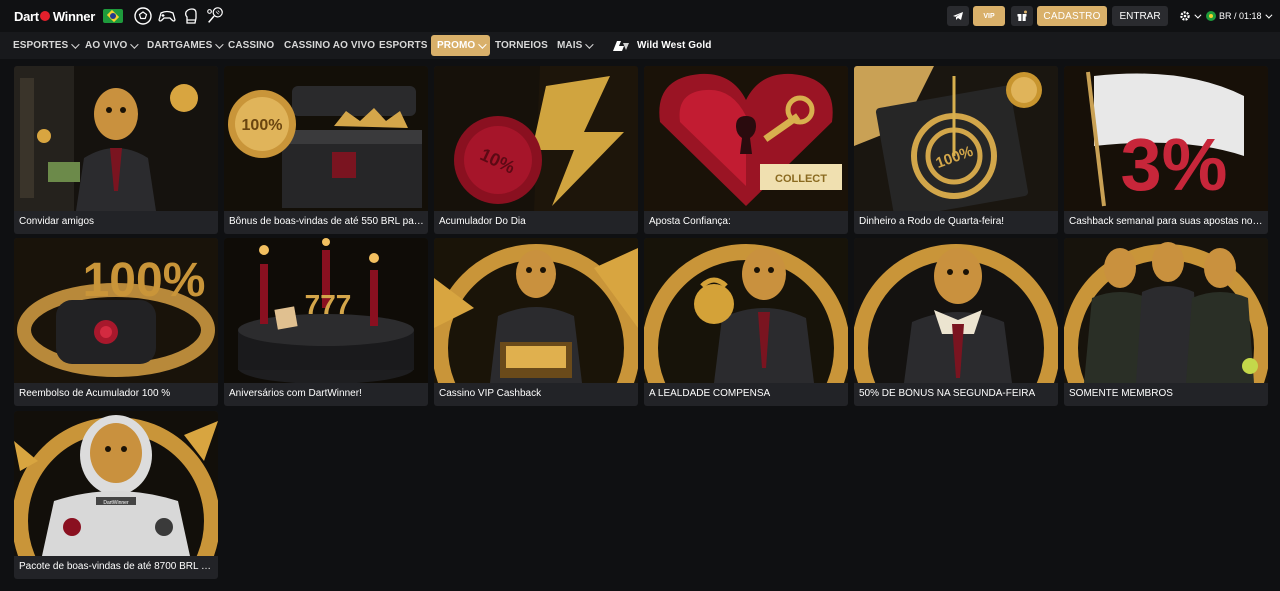 This screenshot has width=1280, height=591. What do you see at coordinates (328, 304) in the screenshot?
I see `cake-777-text: 777` at bounding box center [328, 304].